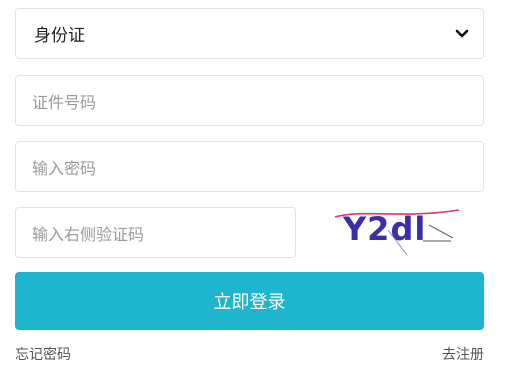  Describe the element at coordinates (64, 102) in the screenshot. I see `id-number-placeholder: 证件号码` at that location.